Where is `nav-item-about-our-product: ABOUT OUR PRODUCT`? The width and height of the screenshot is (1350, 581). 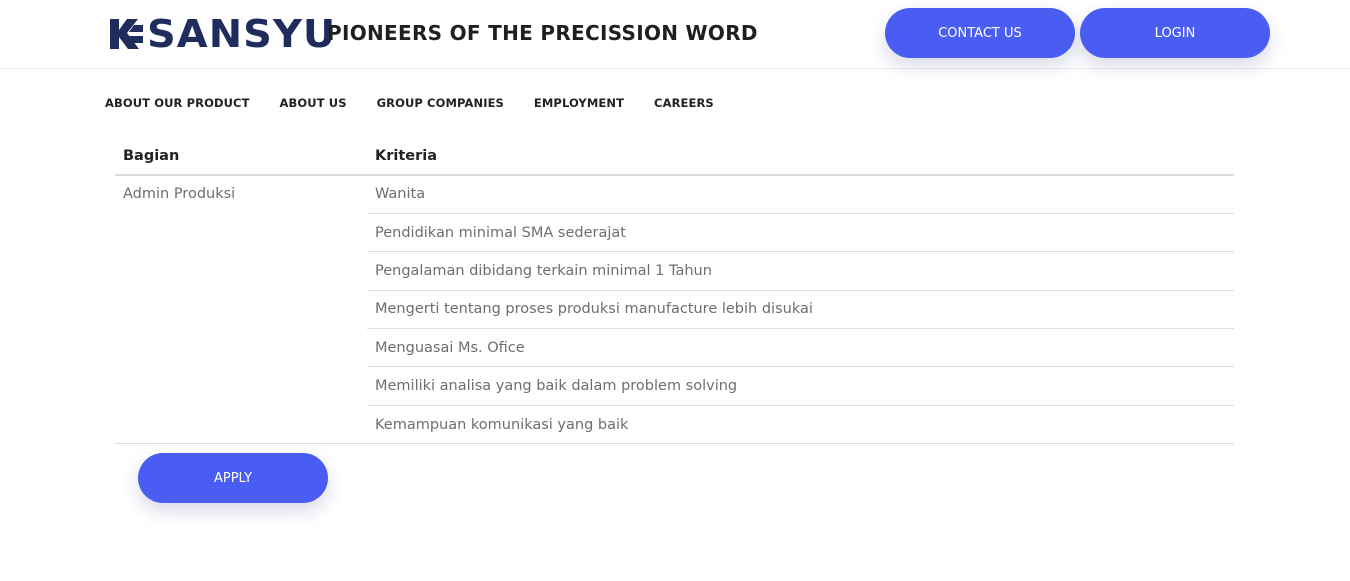
nav-item-about-our-product: ABOUT OUR PRODUCT is located at coordinates (177, 103).